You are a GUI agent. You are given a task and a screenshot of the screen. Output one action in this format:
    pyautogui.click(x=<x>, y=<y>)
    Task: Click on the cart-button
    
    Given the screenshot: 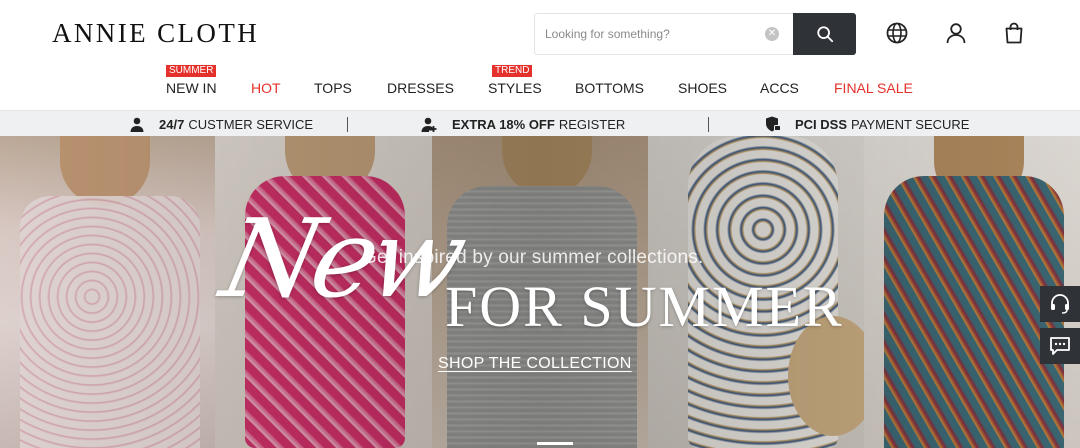 What is the action you would take?
    pyautogui.click(x=1014, y=33)
    